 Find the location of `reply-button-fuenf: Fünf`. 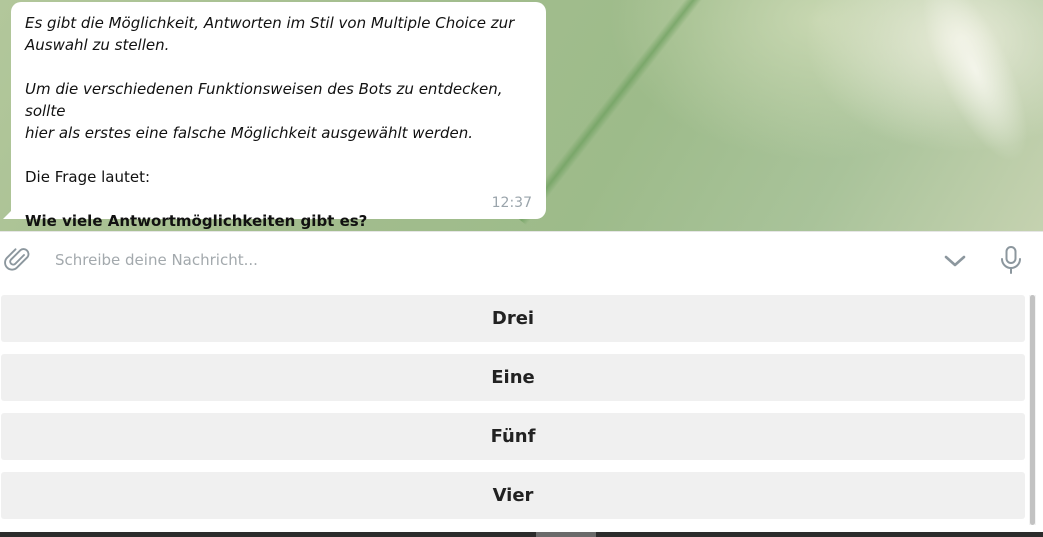

reply-button-fuenf: Fünf is located at coordinates (513, 436).